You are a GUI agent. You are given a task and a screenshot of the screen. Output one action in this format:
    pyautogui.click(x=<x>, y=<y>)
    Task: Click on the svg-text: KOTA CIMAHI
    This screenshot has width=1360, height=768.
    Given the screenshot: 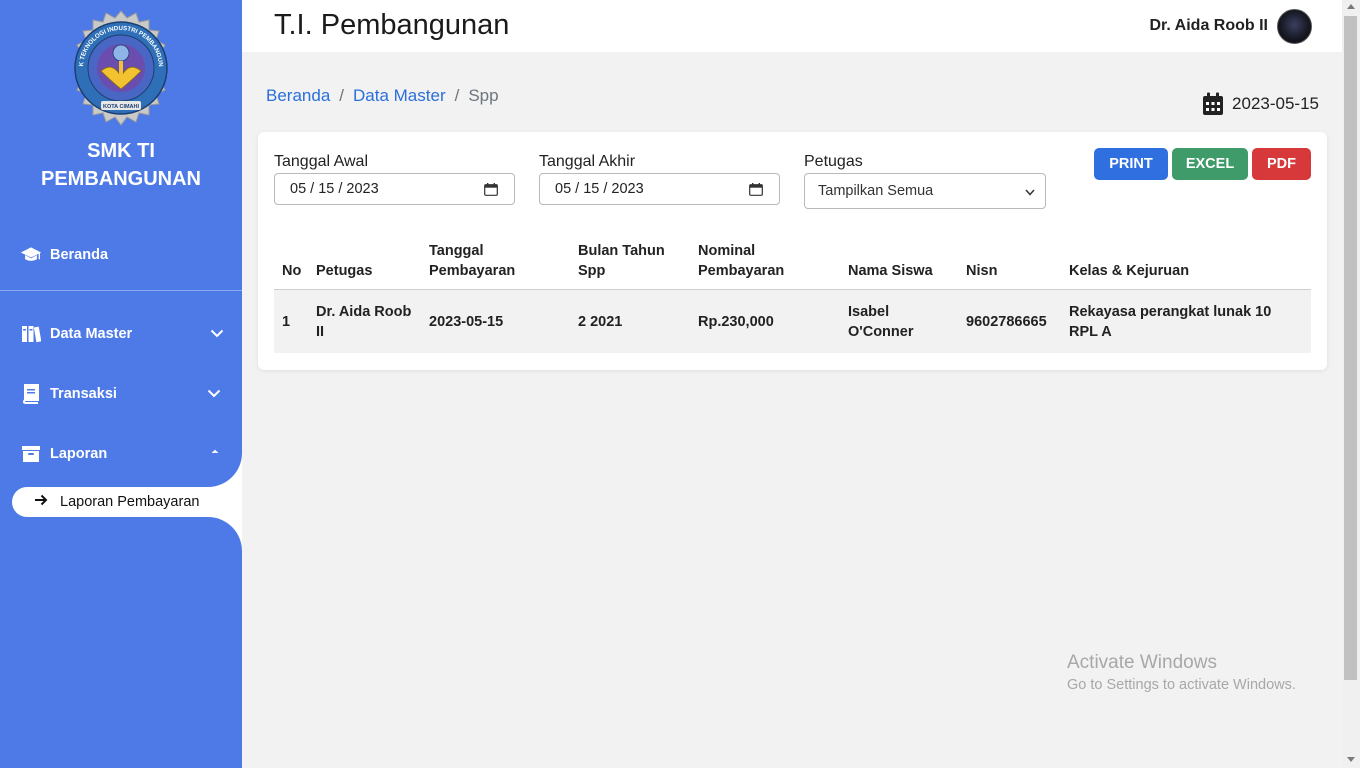 What is the action you would take?
    pyautogui.click(x=121, y=107)
    